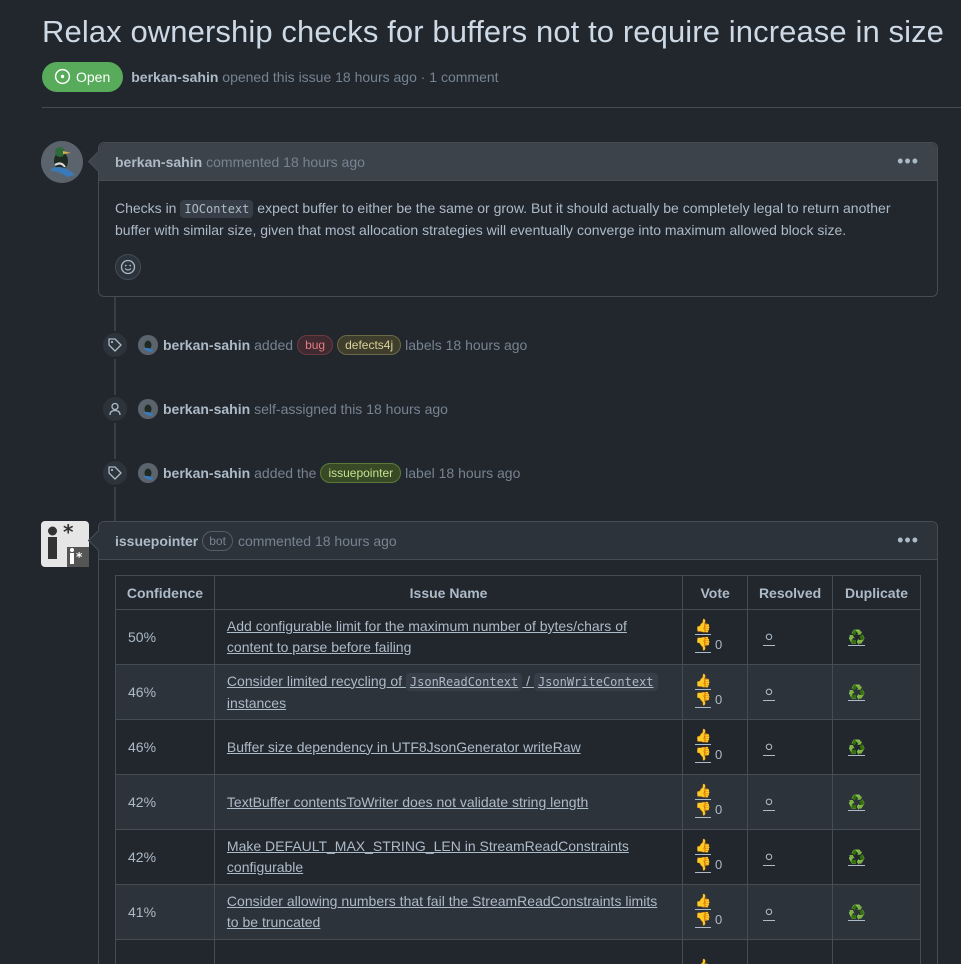 The width and height of the screenshot is (961, 964). What do you see at coordinates (274, 345) in the screenshot?
I see `event-text: added` at bounding box center [274, 345].